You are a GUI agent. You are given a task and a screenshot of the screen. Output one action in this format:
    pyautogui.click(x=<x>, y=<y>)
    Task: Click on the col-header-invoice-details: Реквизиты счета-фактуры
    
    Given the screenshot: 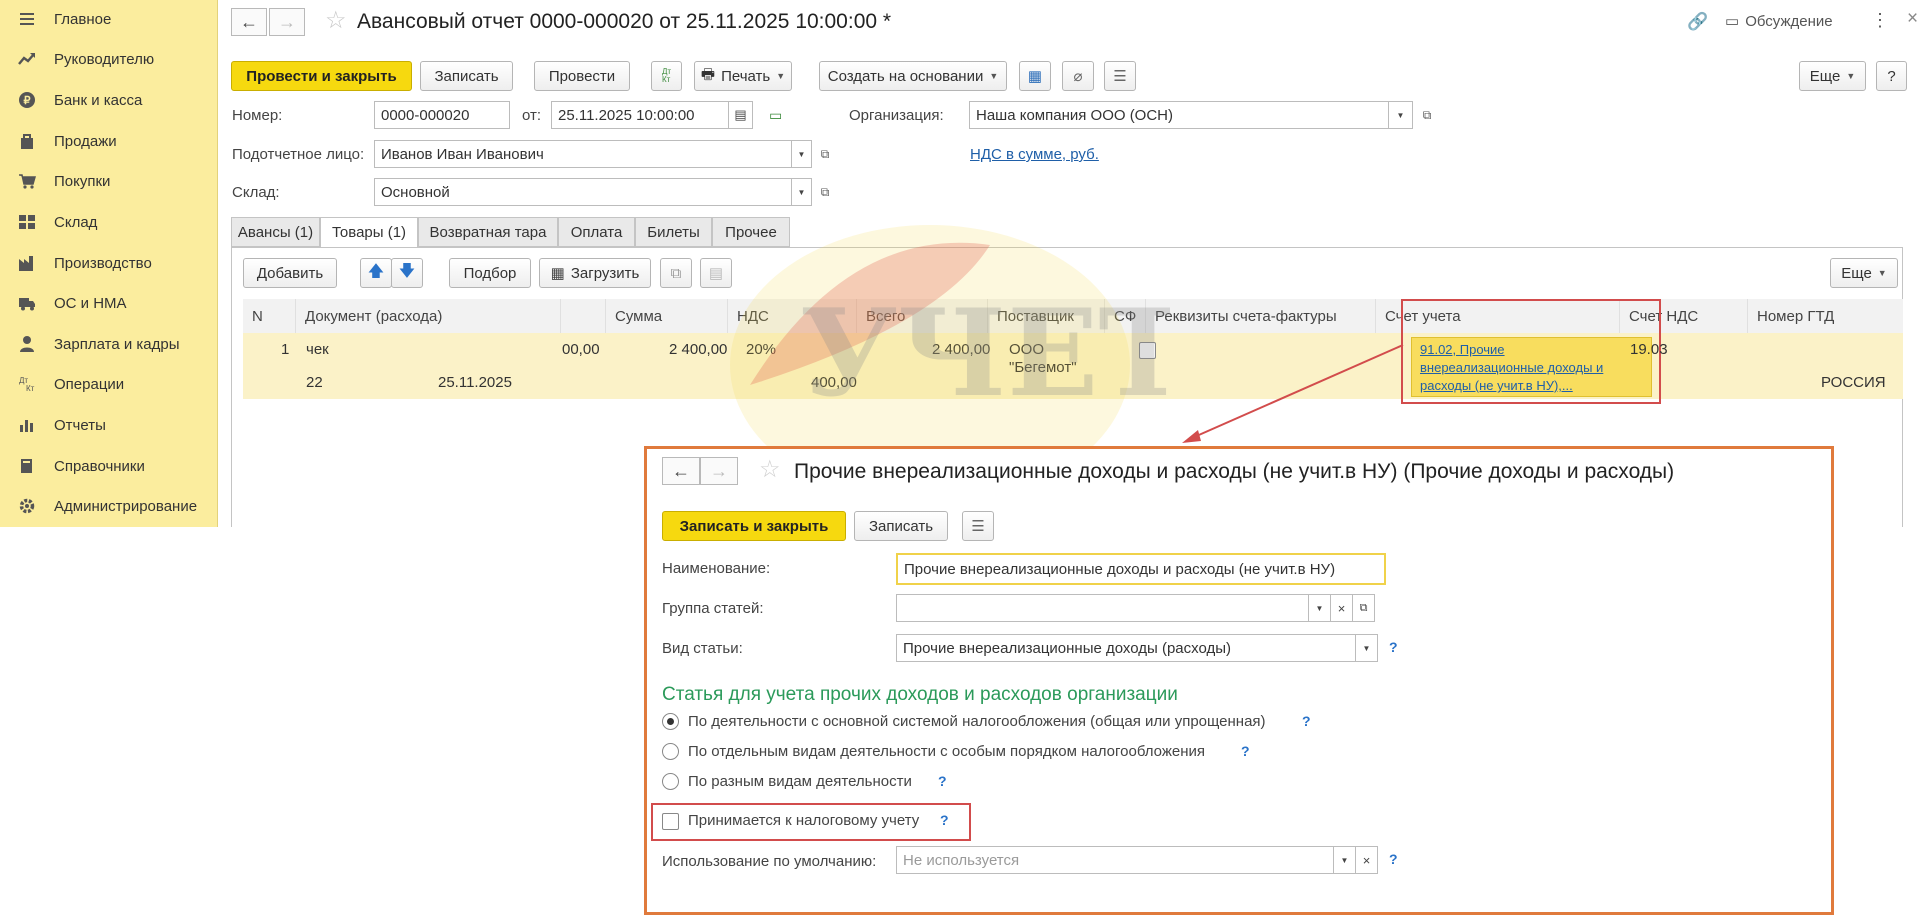 What is the action you would take?
    pyautogui.click(x=1261, y=316)
    